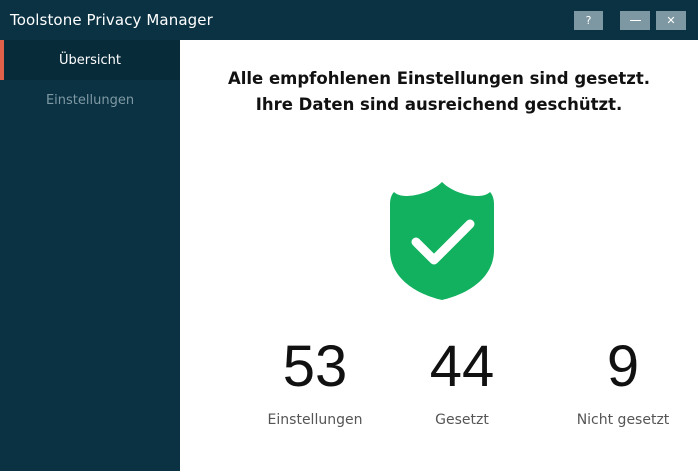 Image resolution: width=698 pixels, height=471 pixels. I want to click on title-bar: Toolstone Privacy Manager ? ✕, so click(349, 20).